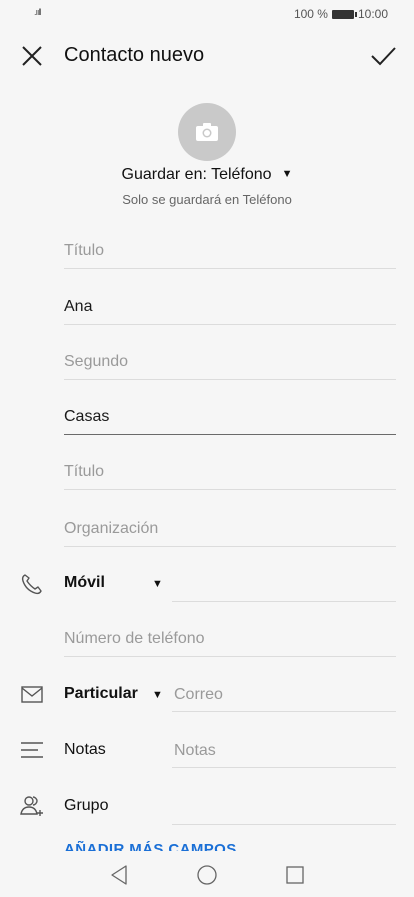  Describe the element at coordinates (85, 749) in the screenshot. I see `notes-label: Notas` at that location.